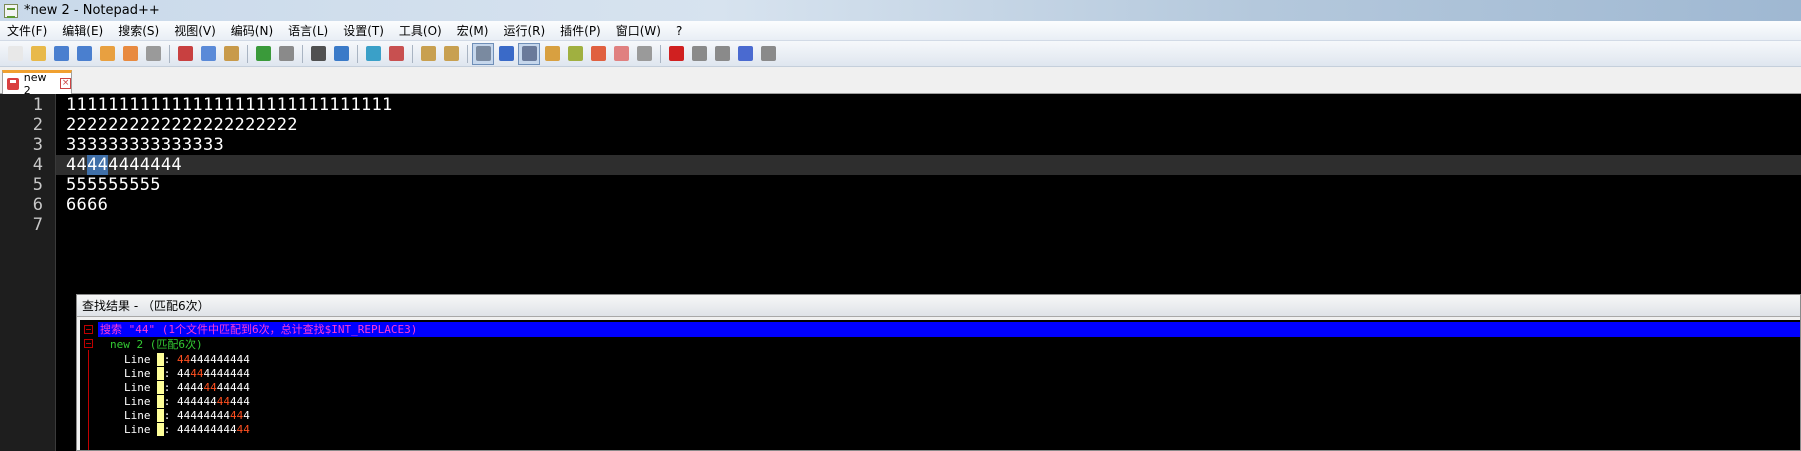 The width and height of the screenshot is (1801, 451). I want to click on stop-macro-button, so click(699, 54).